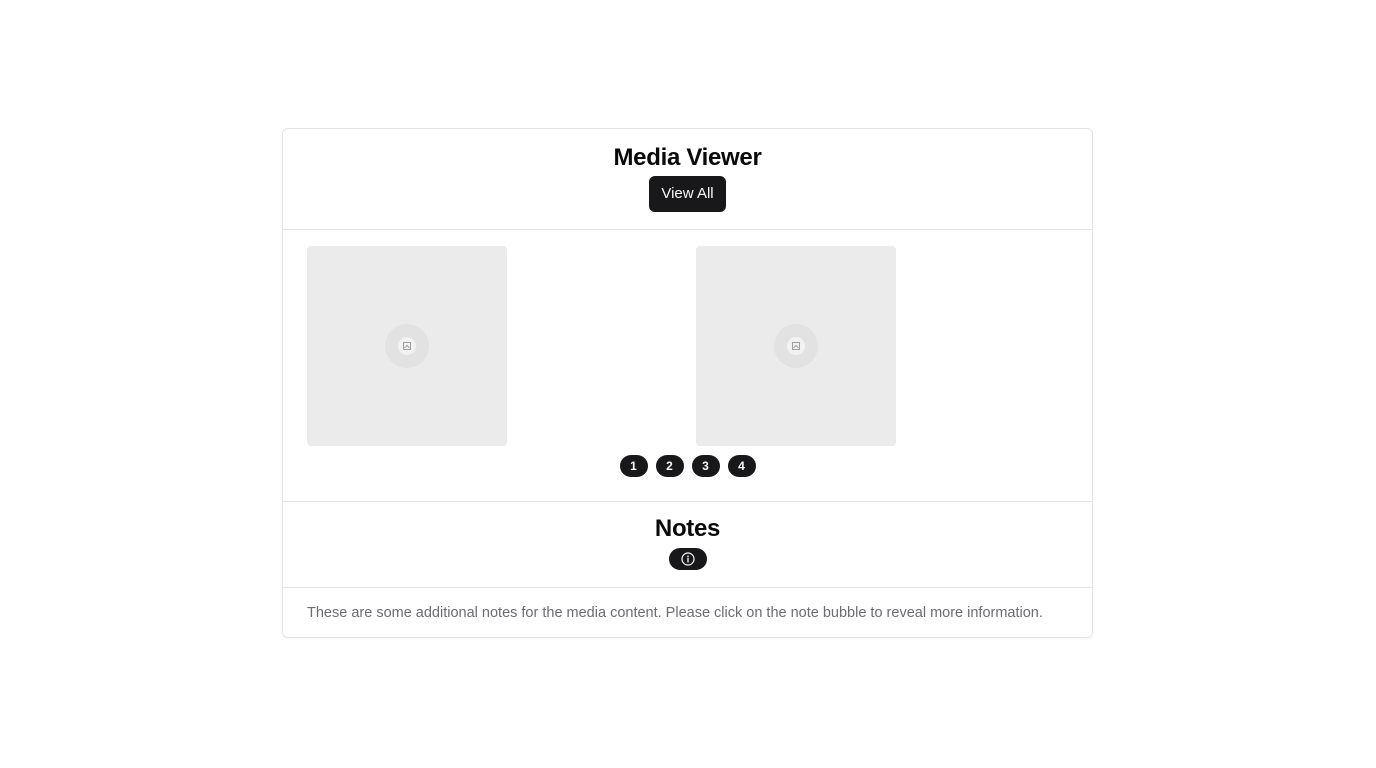 Image resolution: width=1376 pixels, height=768 pixels. What do you see at coordinates (687, 157) in the screenshot?
I see `page-title: Media Viewer` at bounding box center [687, 157].